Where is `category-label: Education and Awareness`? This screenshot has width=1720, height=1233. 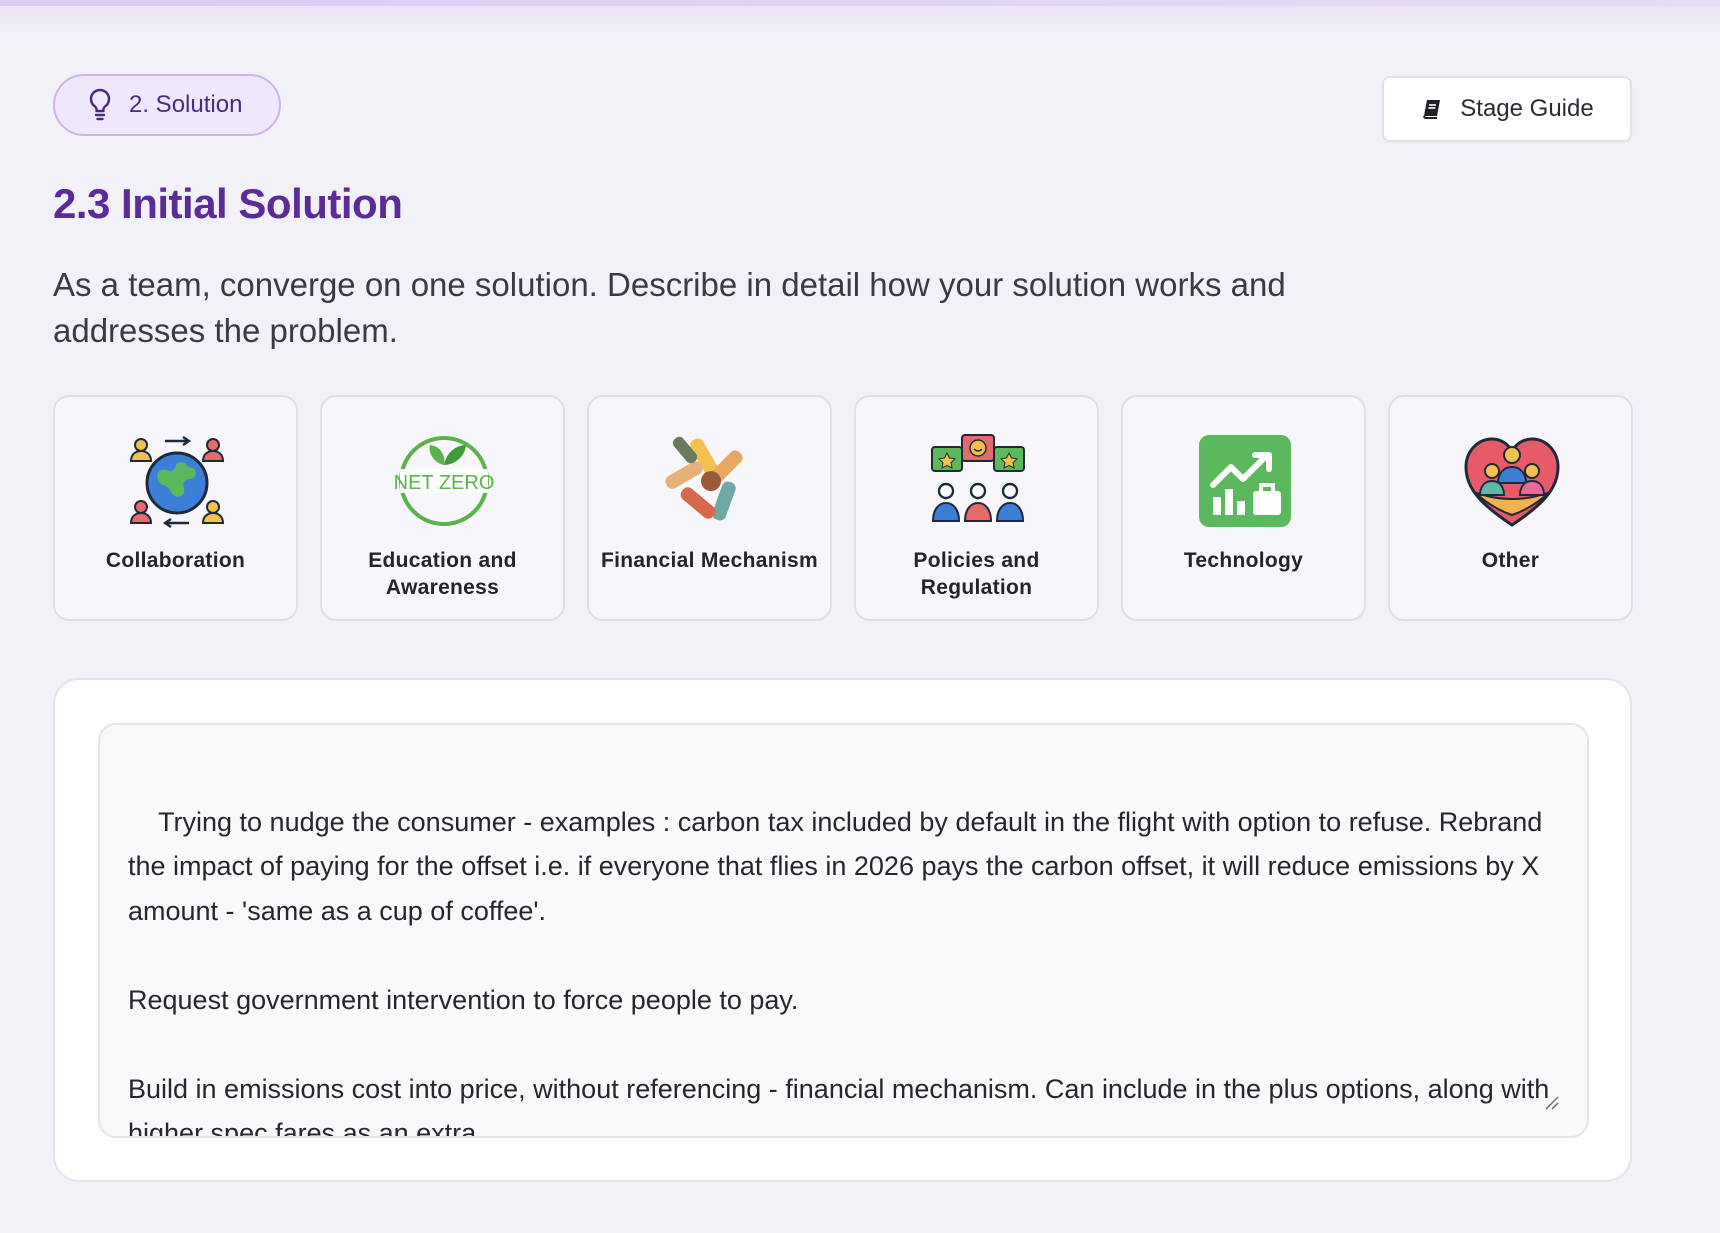
category-label: Education and Awareness is located at coordinates (442, 574).